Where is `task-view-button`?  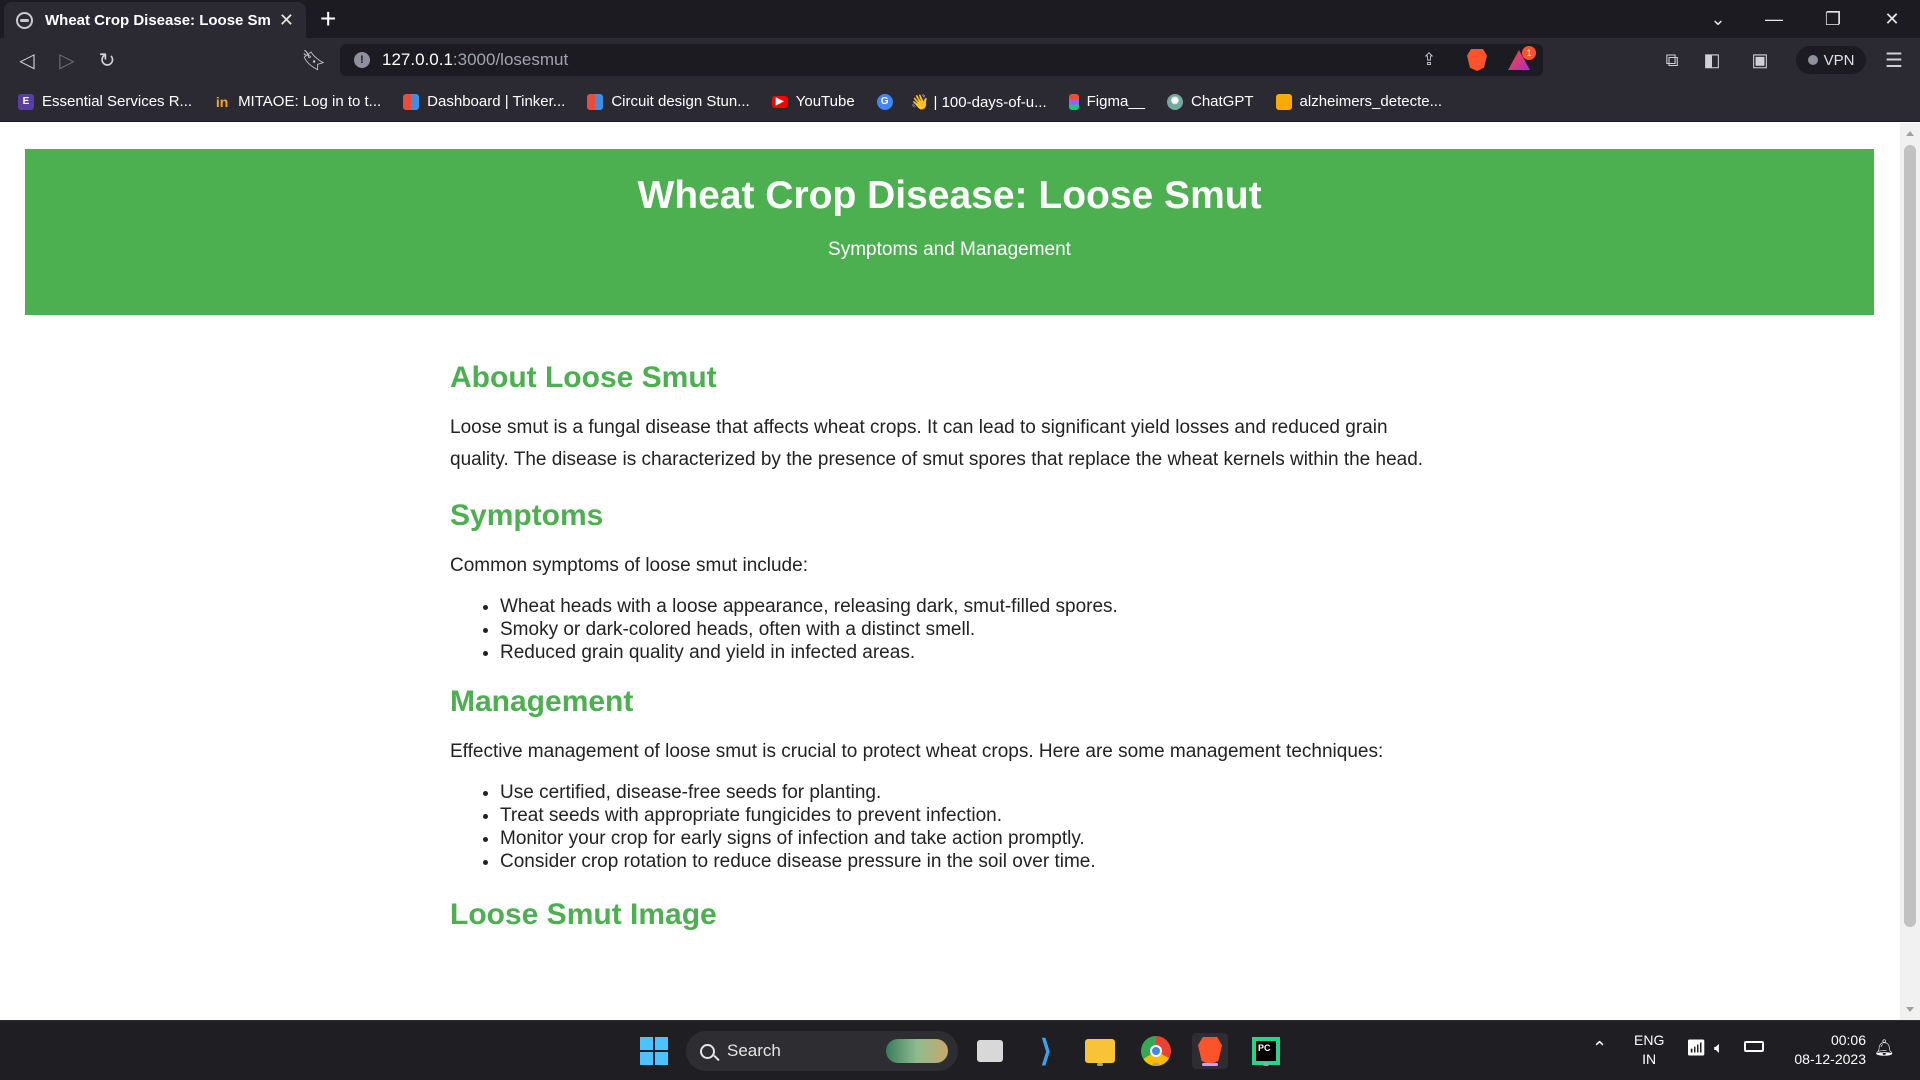 task-view-button is located at coordinates (990, 1051).